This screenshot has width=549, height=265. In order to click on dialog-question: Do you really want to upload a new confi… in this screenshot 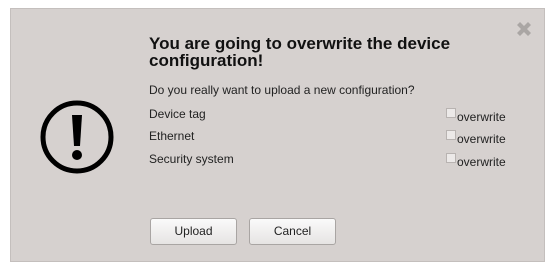, I will do `click(282, 90)`.